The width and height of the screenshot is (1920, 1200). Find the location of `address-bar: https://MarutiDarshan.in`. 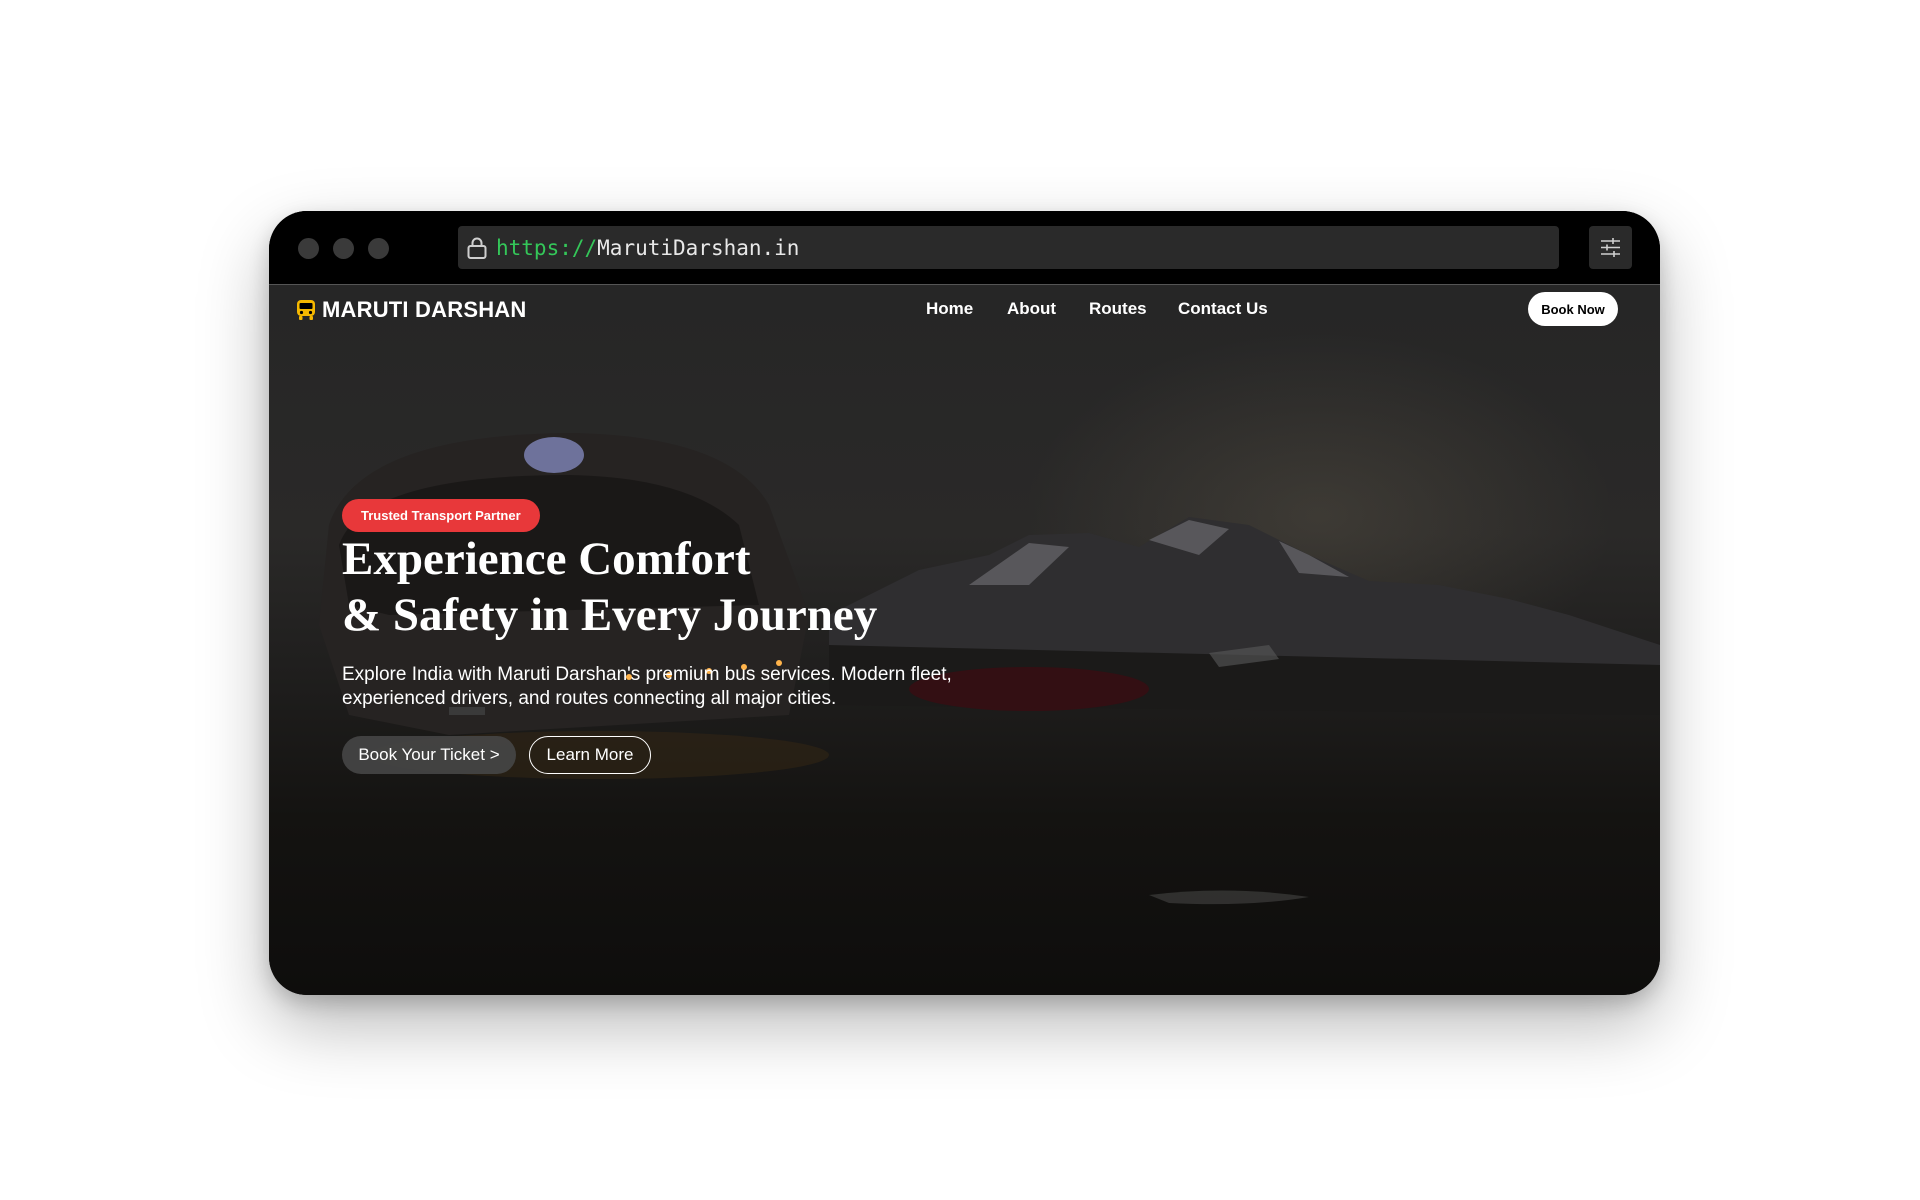

address-bar: https://MarutiDarshan.in is located at coordinates (1008, 247).